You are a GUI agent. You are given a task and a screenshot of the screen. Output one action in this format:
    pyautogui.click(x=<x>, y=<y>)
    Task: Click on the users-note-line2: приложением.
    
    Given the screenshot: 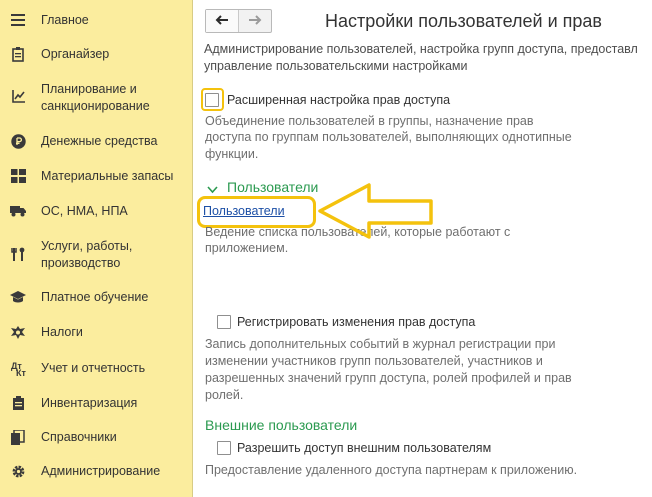 What is the action you would take?
    pyautogui.click(x=247, y=248)
    